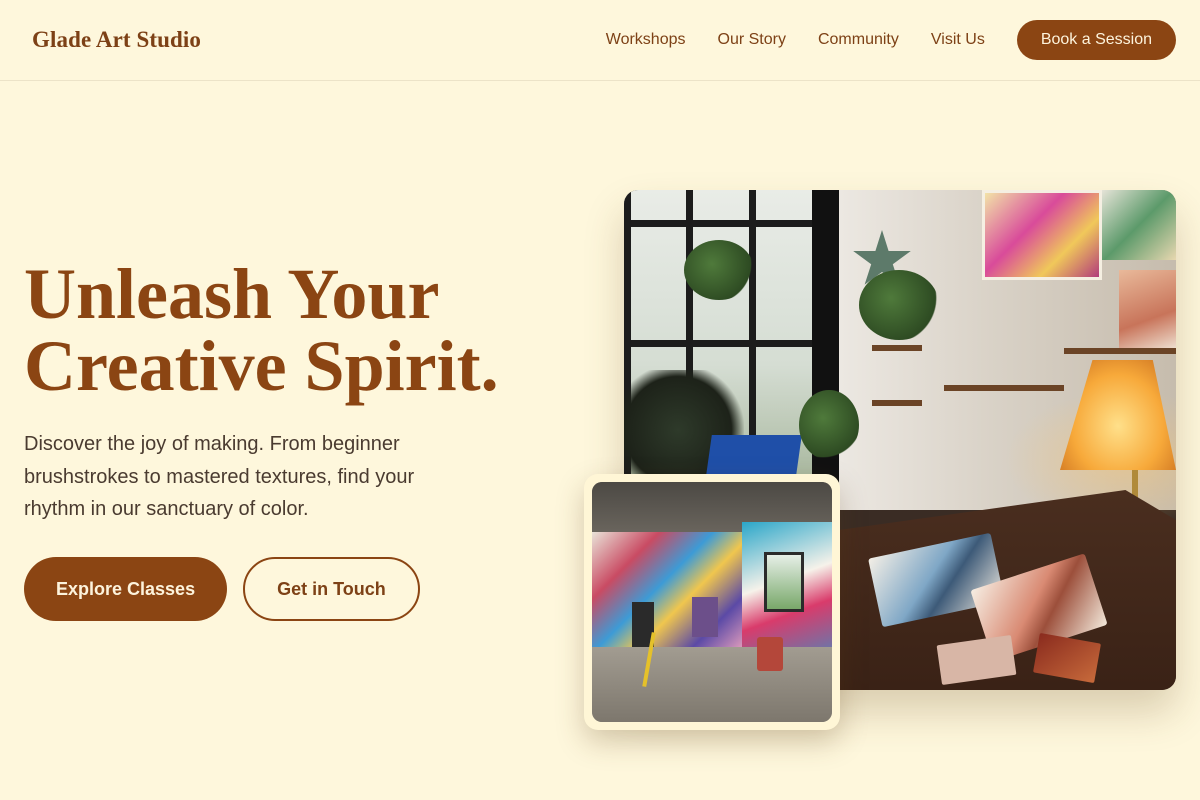 The height and width of the screenshot is (800, 1200). What do you see at coordinates (261, 366) in the screenshot?
I see `hero-title-line-2: Creative Spirit.` at bounding box center [261, 366].